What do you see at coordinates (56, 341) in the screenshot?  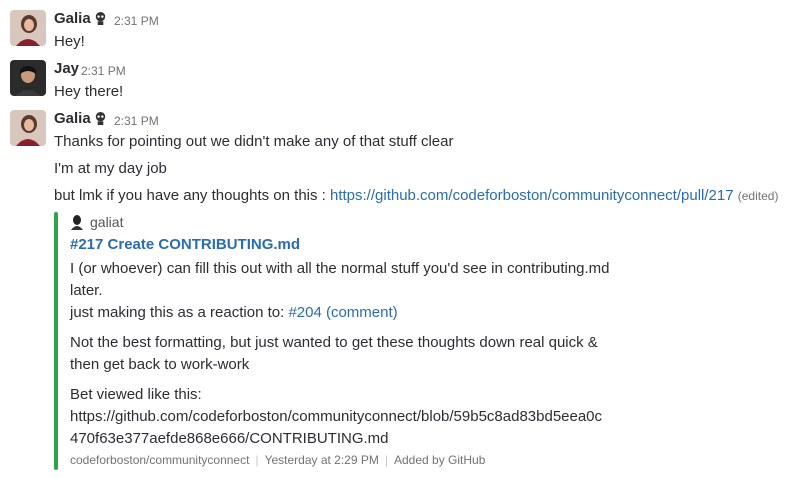 I see `attachment-color-bar` at bounding box center [56, 341].